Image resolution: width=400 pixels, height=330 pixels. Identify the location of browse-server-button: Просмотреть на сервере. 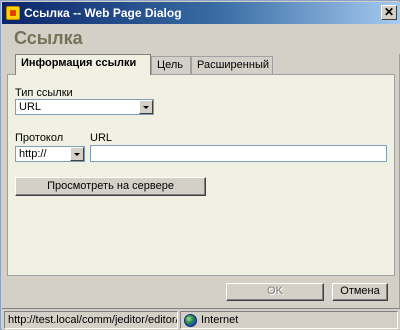
(110, 186).